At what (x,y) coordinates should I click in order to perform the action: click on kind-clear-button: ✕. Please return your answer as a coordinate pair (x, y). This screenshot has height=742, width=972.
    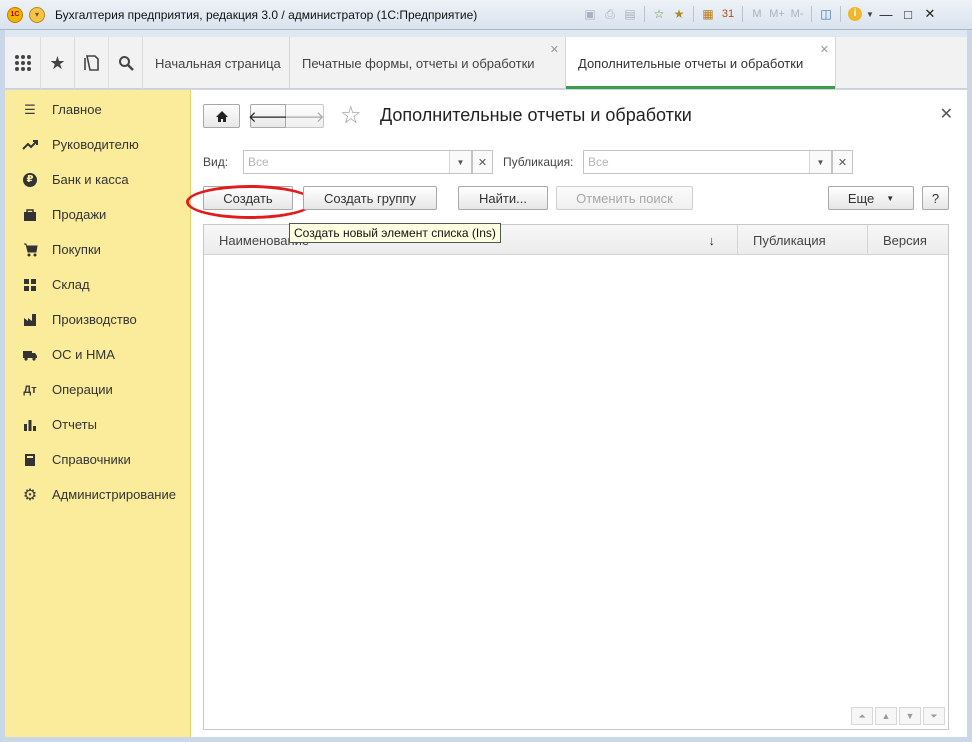
    Looking at the image, I should click on (482, 162).